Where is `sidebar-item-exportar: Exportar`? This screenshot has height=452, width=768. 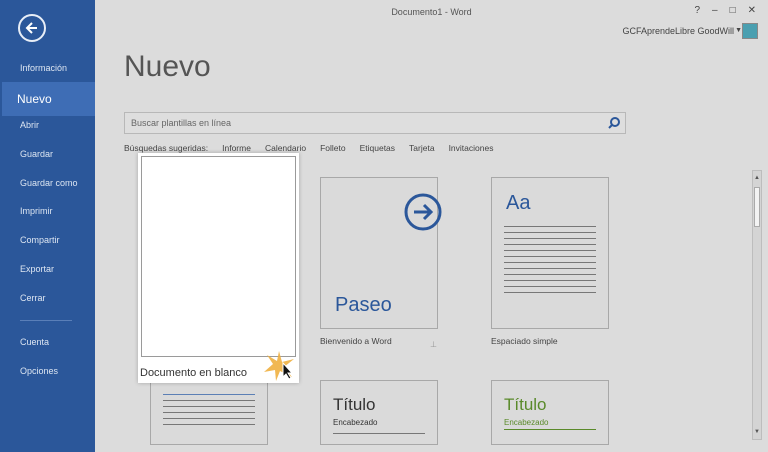
sidebar-item-exportar: Exportar is located at coordinates (47, 269).